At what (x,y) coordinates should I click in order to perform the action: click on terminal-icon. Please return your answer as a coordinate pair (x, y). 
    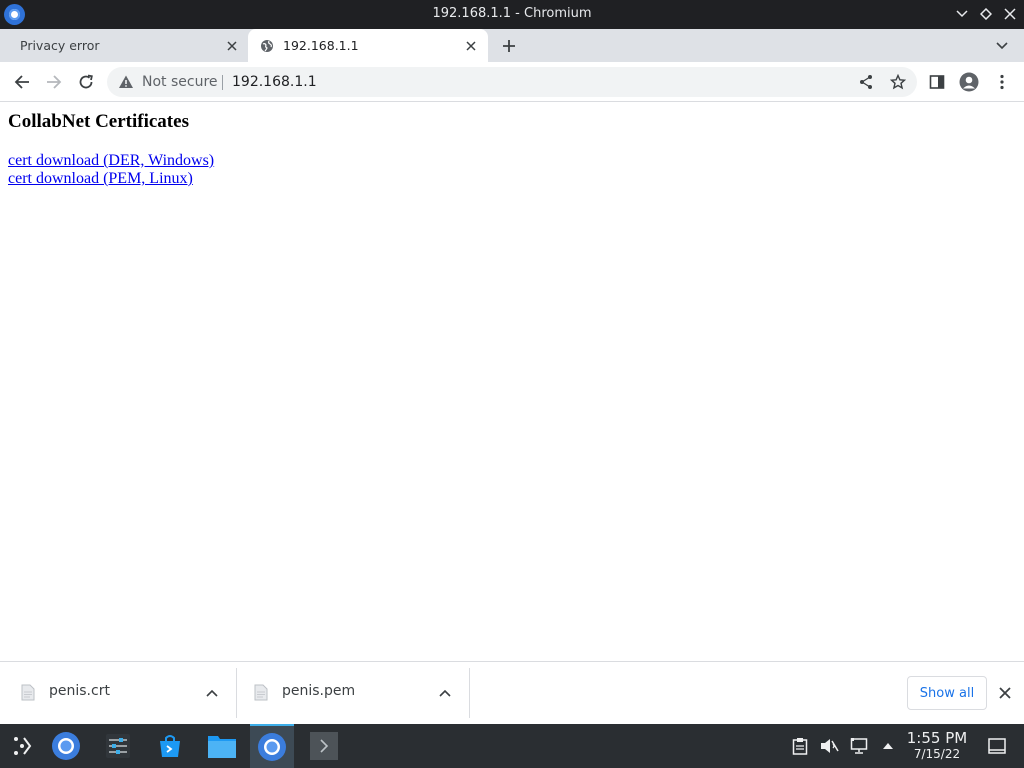
    Looking at the image, I should click on (324, 746).